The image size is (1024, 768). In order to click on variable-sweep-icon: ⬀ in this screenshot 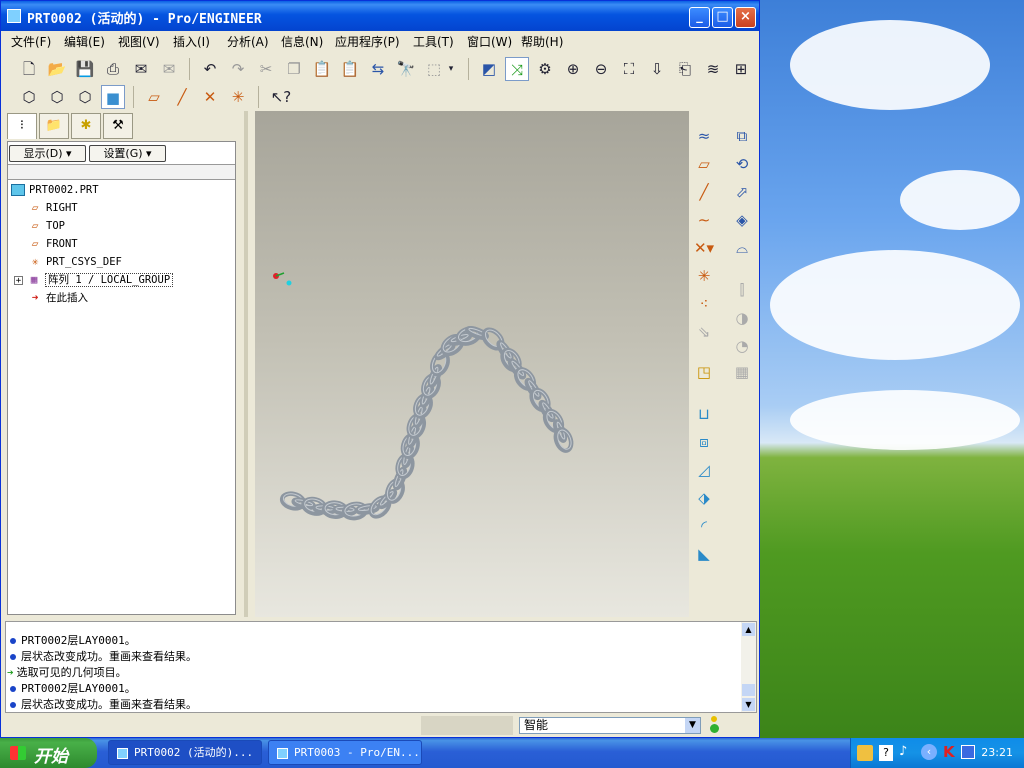, I will do `click(742, 192)`.